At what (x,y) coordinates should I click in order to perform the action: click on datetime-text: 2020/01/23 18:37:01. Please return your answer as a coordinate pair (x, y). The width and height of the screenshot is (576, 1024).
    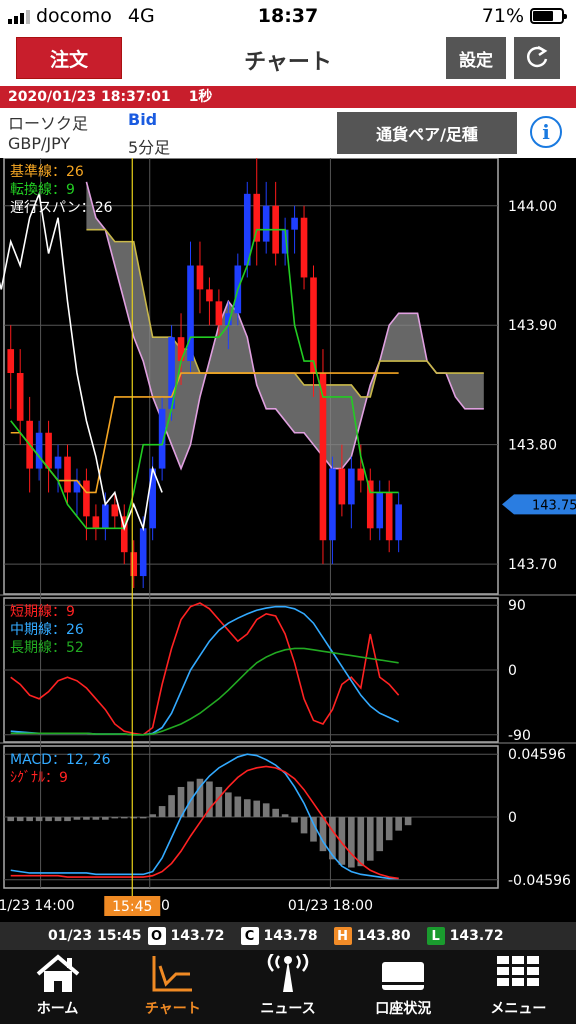
    Looking at the image, I should click on (89, 97).